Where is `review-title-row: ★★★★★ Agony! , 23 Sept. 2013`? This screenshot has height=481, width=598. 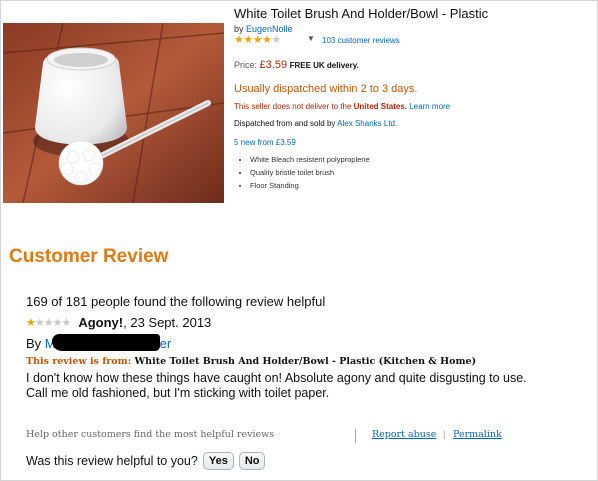 review-title-row: ★★★★★ Agony! , 23 Sept. 2013 is located at coordinates (296, 322).